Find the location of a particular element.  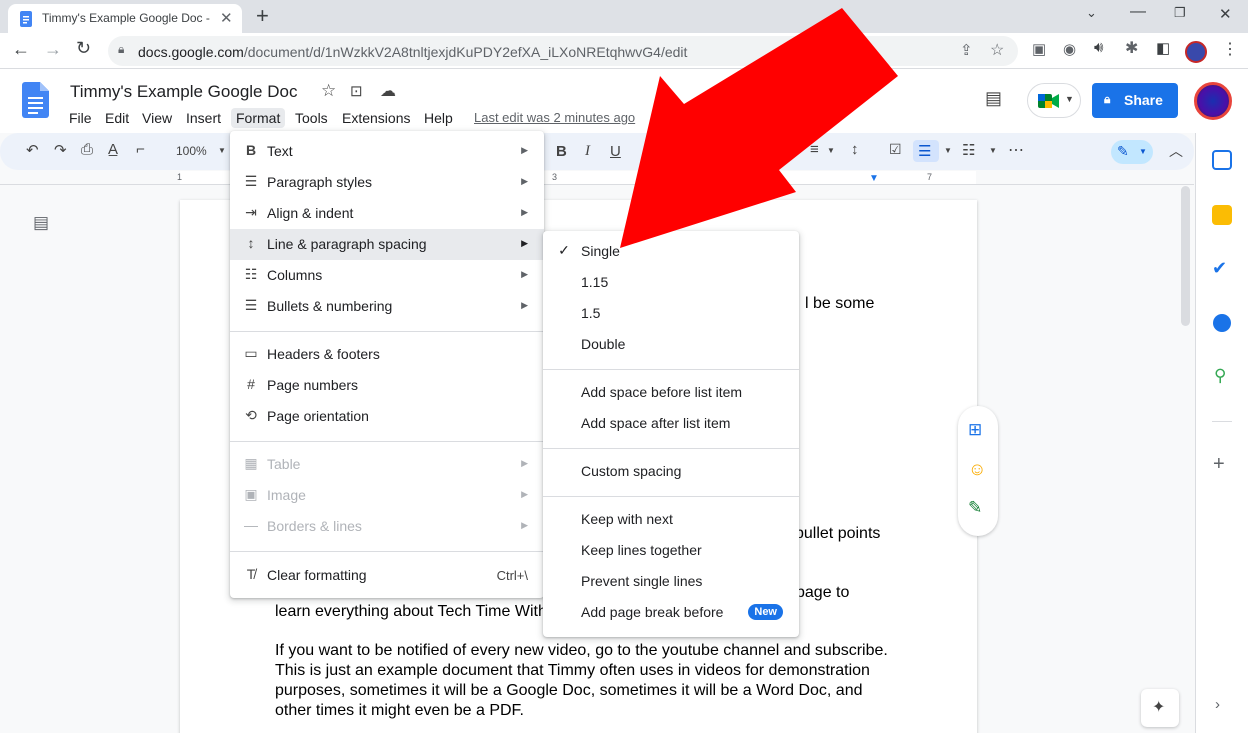

menu-view: View is located at coordinates (157, 118).